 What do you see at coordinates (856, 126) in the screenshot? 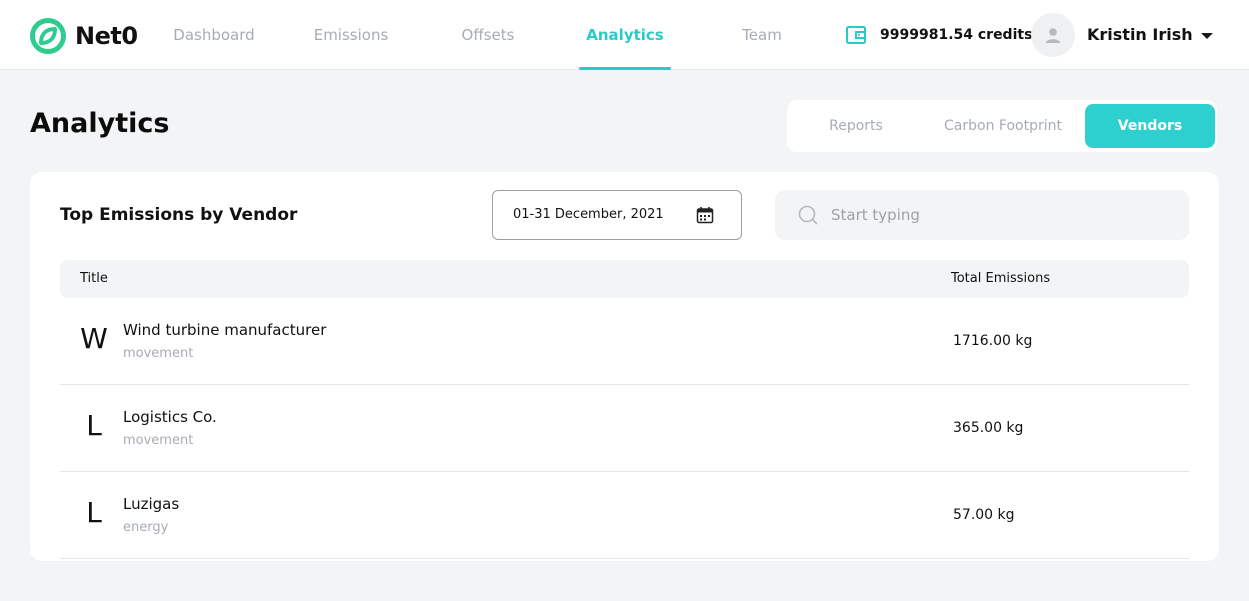
I see `segment-reports: Reports` at bounding box center [856, 126].